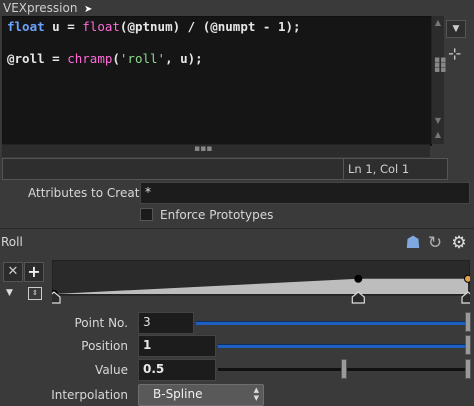  Describe the element at coordinates (344, 369) in the screenshot. I see `value-slider-handle` at that location.